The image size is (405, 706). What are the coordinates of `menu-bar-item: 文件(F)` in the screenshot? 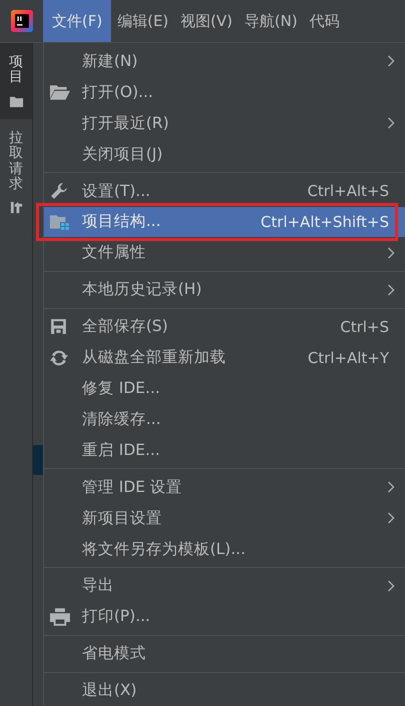 It's located at (77, 21).